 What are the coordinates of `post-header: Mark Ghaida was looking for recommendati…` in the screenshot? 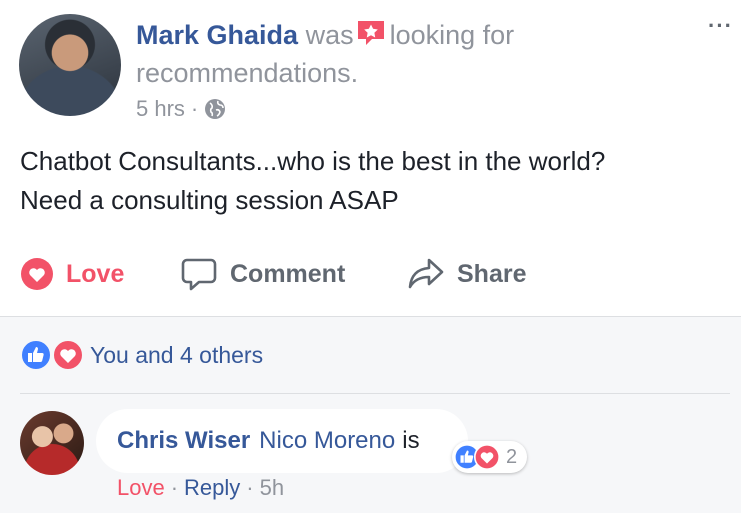 It's located at (406, 54).